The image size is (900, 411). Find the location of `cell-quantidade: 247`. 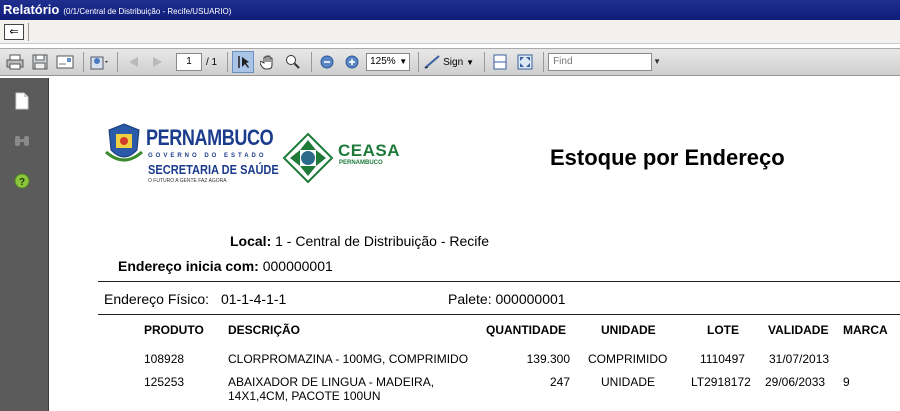

cell-quantidade: 247 is located at coordinates (559, 382).